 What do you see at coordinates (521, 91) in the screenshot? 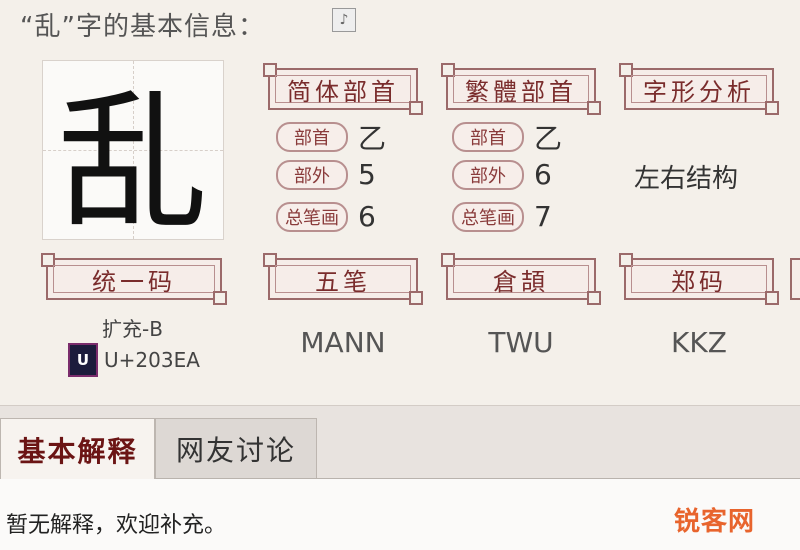
I see `section-label: 繁體部首` at bounding box center [521, 91].